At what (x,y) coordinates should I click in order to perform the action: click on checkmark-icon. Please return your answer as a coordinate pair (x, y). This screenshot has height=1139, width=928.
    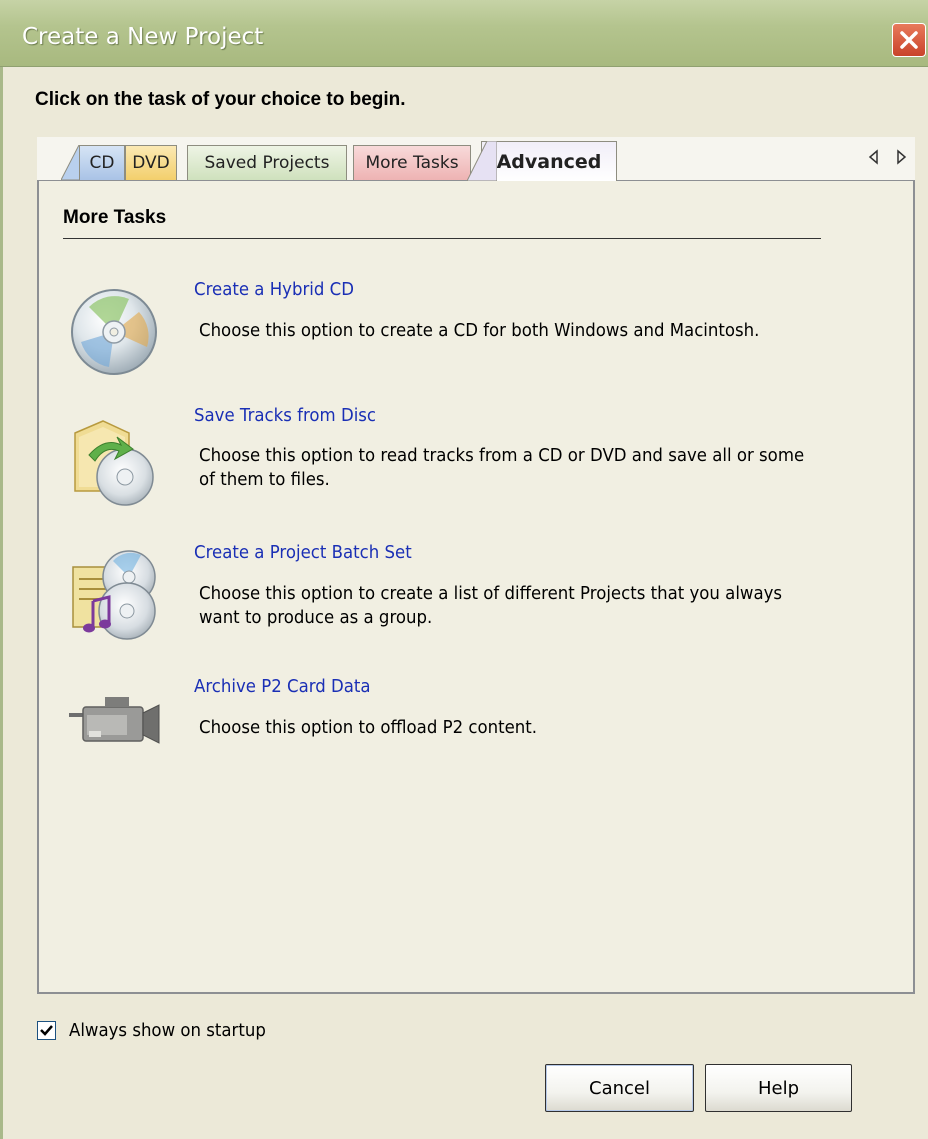
    Looking at the image, I should click on (46, 1030).